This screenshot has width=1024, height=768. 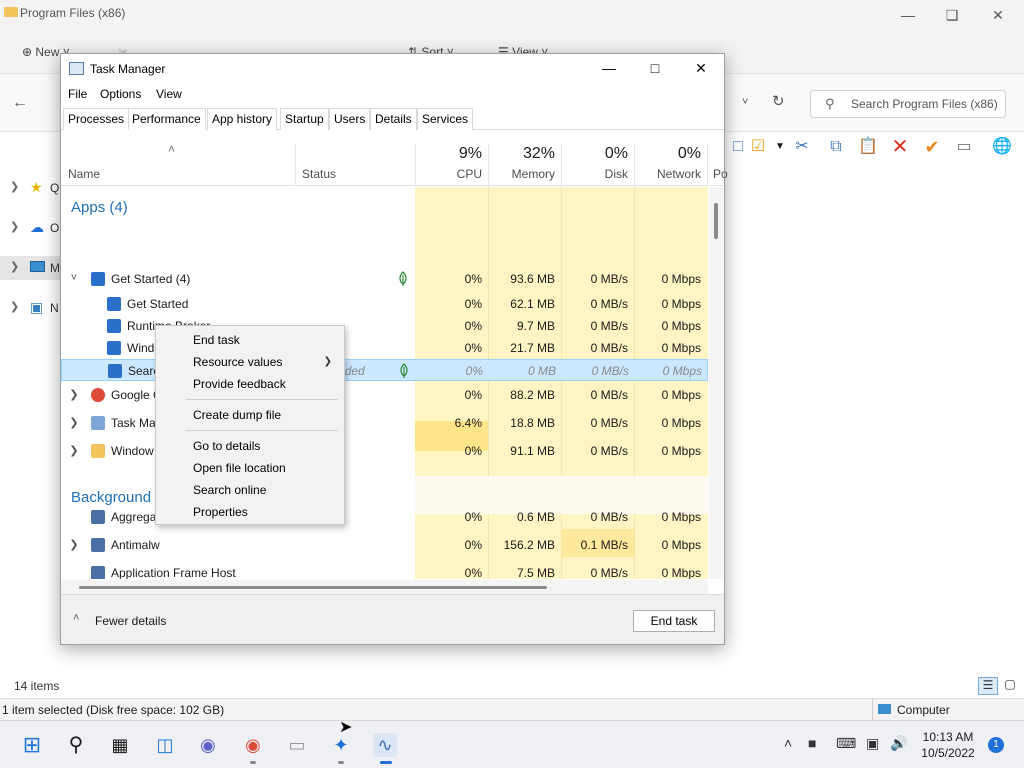 I want to click on file-icon: ▭, so click(x=297, y=745).